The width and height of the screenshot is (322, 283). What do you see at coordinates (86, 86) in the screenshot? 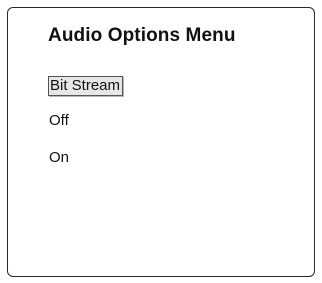
I see `option-bit-stream: Bit Stream` at bounding box center [86, 86].